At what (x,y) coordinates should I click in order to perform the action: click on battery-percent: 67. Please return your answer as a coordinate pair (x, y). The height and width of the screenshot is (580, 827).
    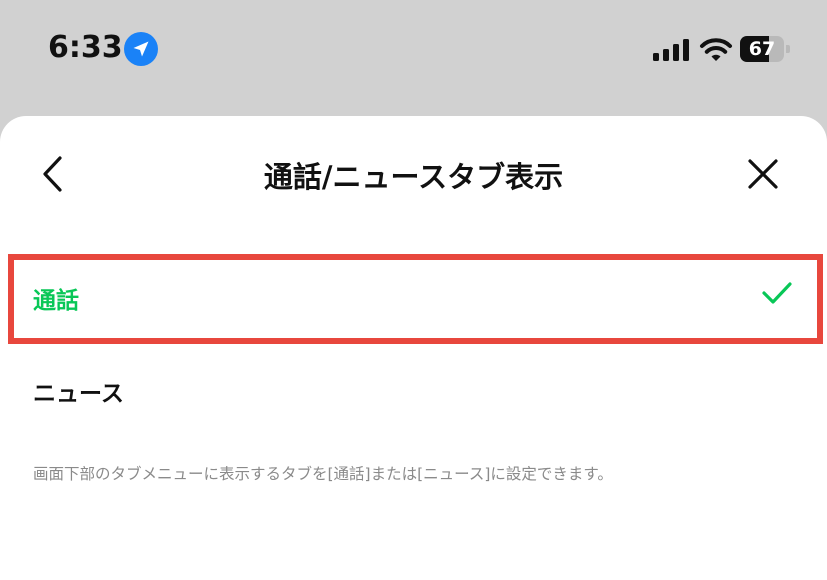
    Looking at the image, I should click on (762, 49).